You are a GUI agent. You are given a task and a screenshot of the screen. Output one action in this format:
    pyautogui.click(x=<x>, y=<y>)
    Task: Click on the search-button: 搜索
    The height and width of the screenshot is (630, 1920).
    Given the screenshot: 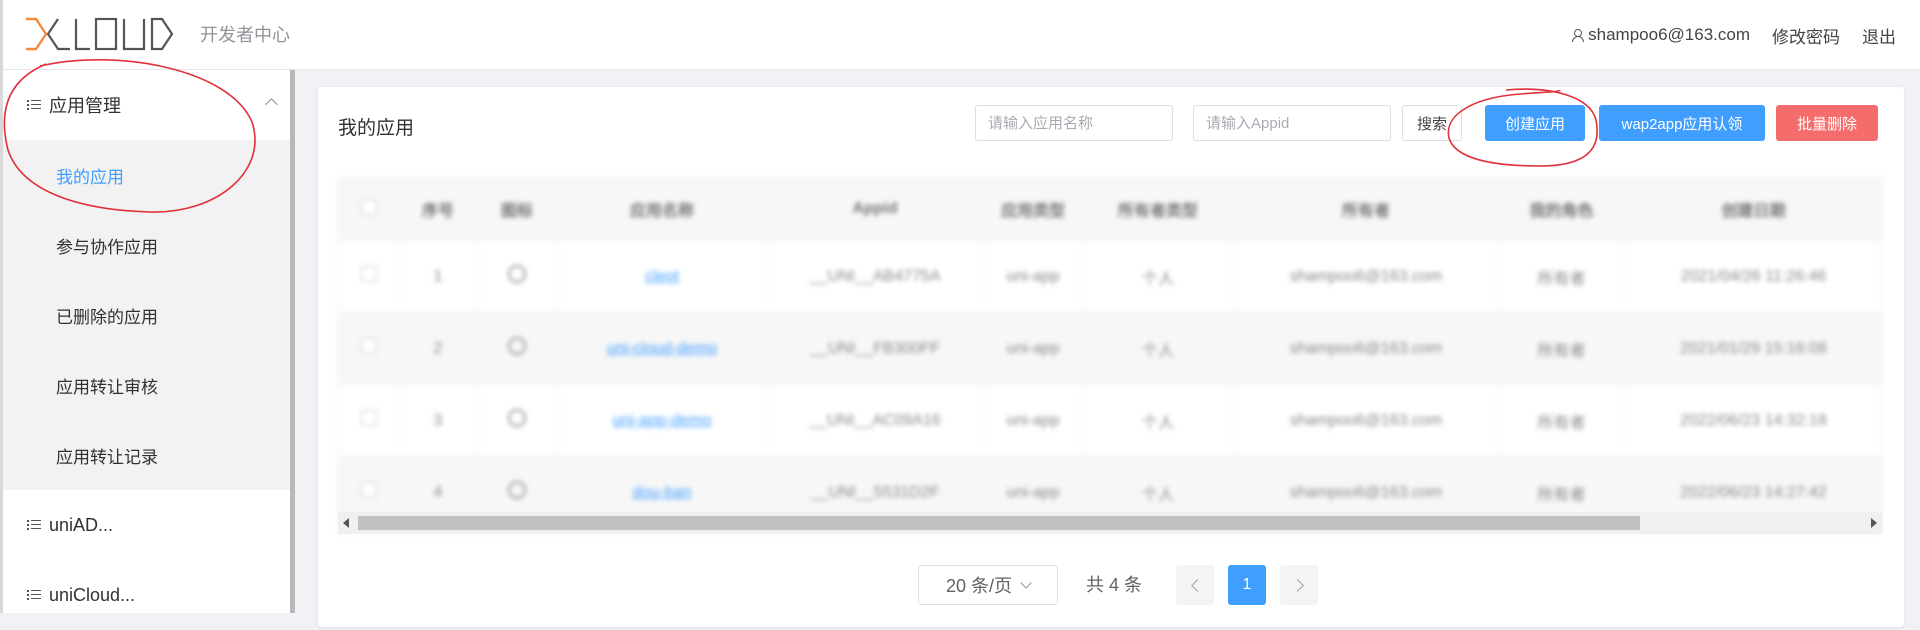 What is the action you would take?
    pyautogui.click(x=1432, y=123)
    